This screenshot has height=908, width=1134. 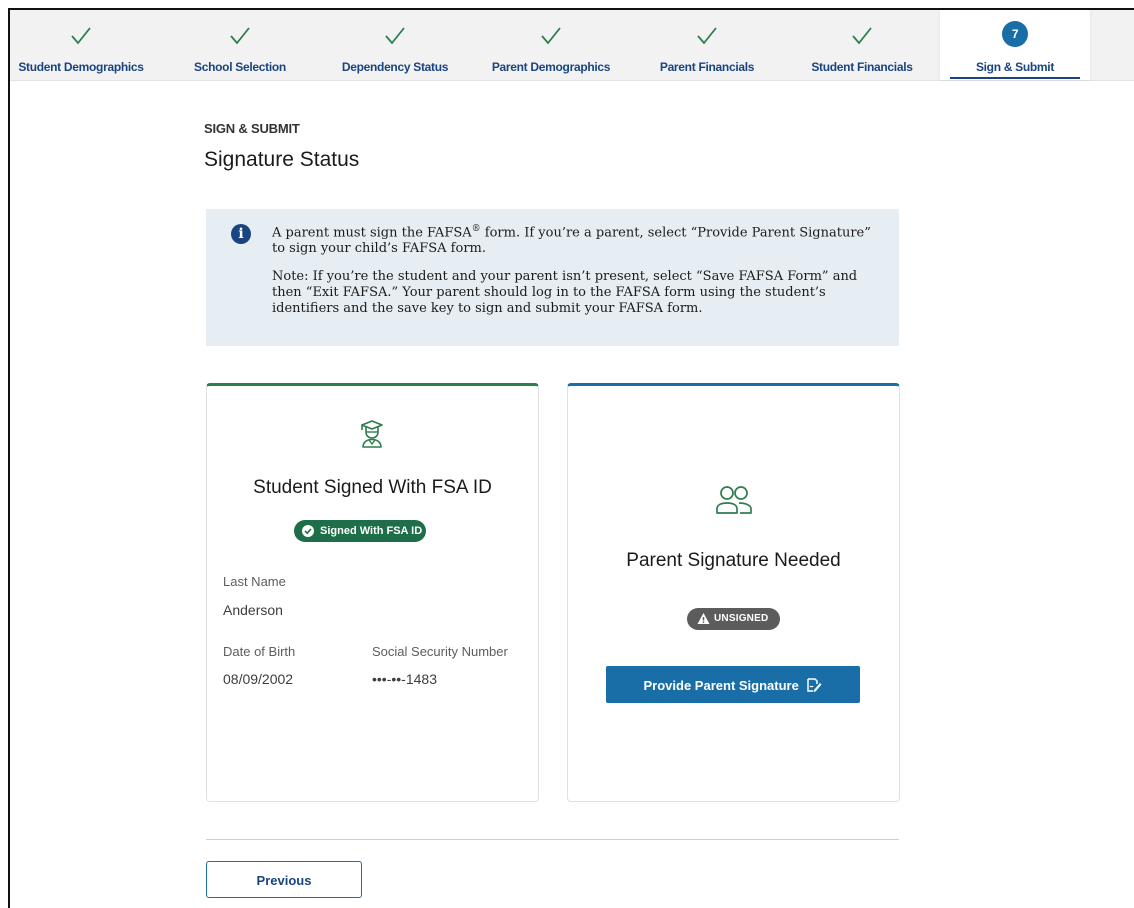 I want to click on info-icon: i, so click(x=241, y=234).